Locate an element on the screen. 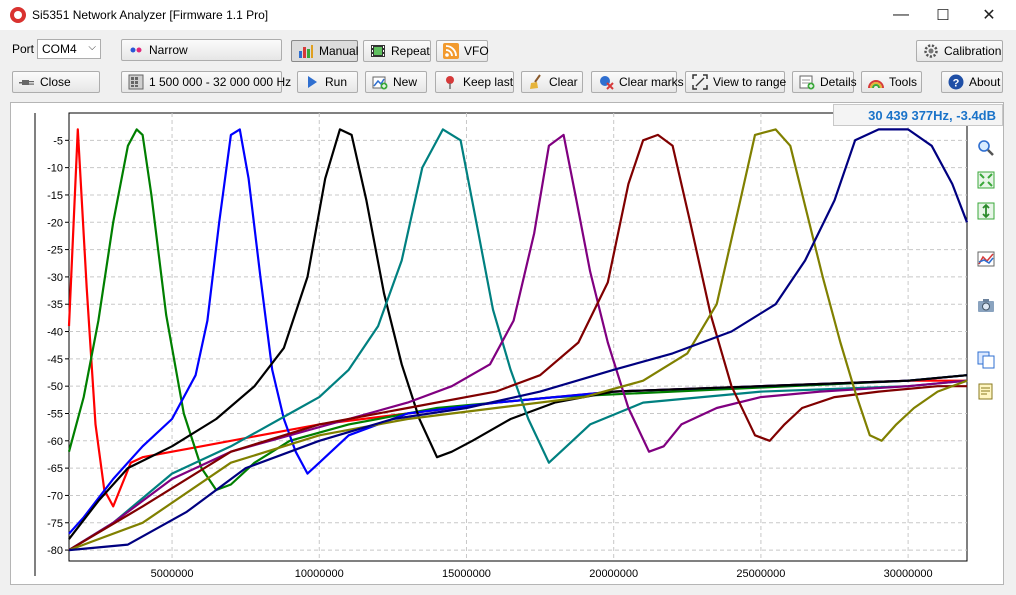  copy-icon is located at coordinates (986, 360).